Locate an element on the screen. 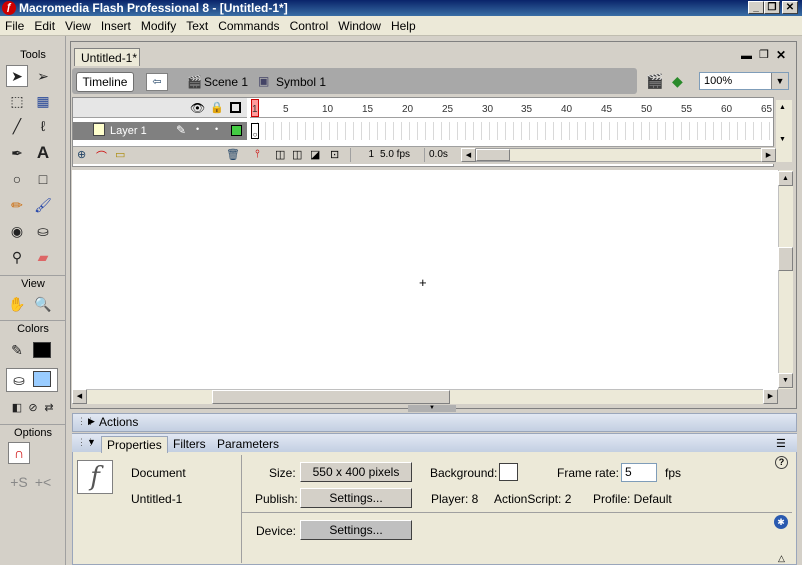 This screenshot has width=802, height=565. keyframe: ○ is located at coordinates (255, 131).